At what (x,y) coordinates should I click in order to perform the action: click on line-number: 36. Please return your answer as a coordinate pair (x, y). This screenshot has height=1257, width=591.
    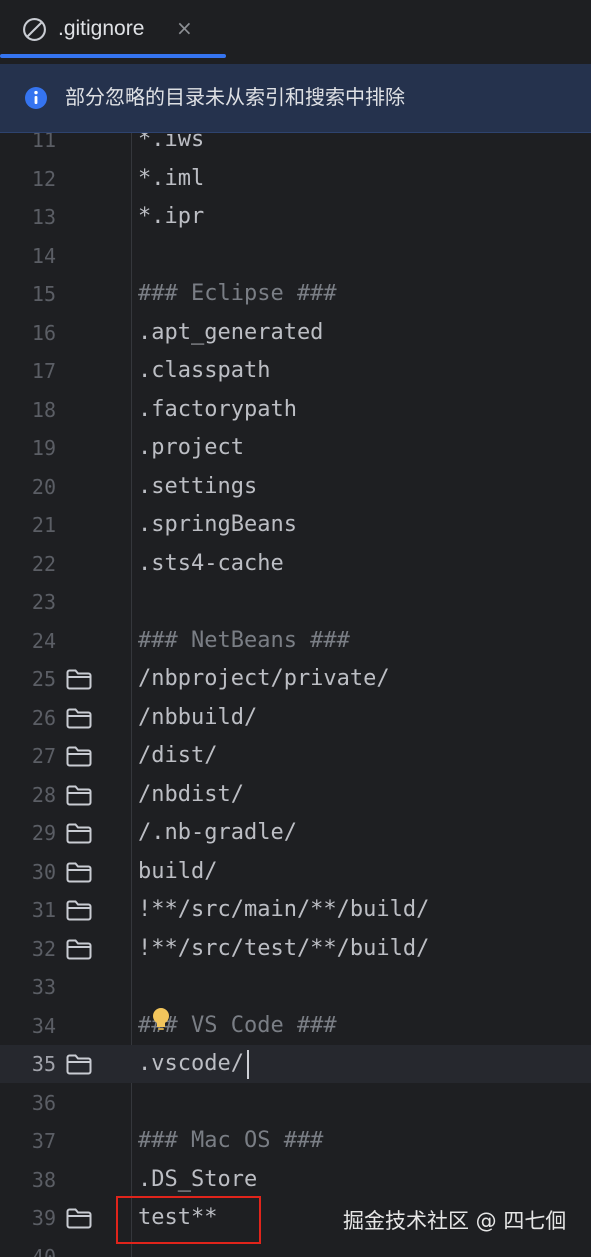
    Looking at the image, I should click on (43, 1102).